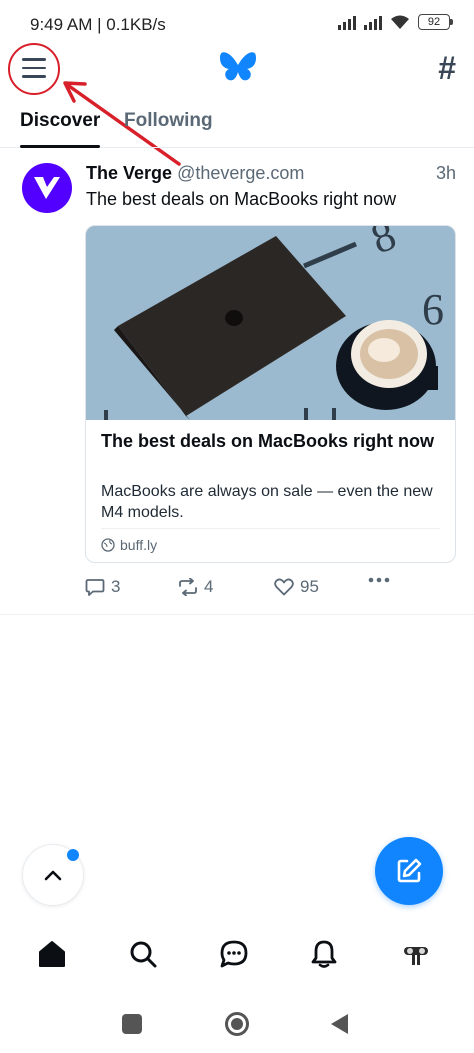 Image resolution: width=474 pixels, height=1053 pixels. I want to click on svg-text: 6, so click(433, 309).